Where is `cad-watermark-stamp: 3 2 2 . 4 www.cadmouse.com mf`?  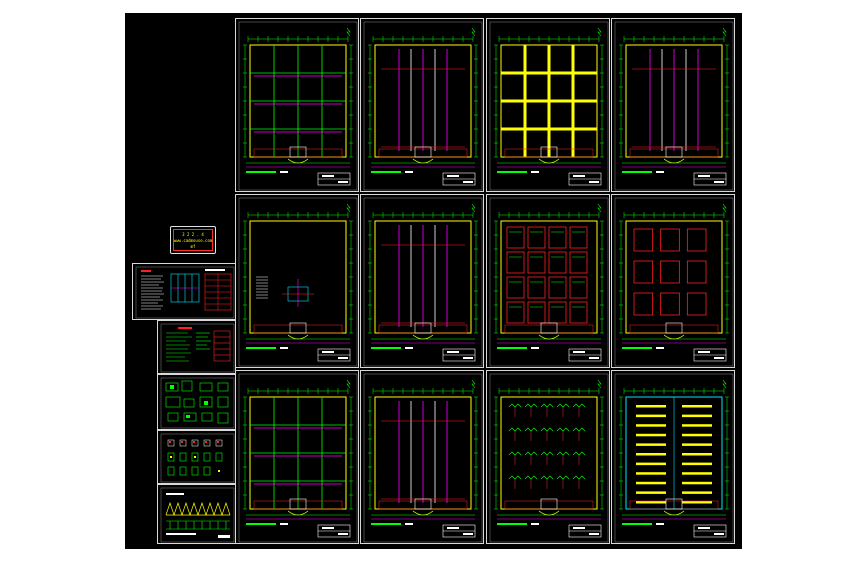
cad-watermark-stamp: 3 2 2 . 4 www.cadmouse.com mf is located at coordinates (193, 240).